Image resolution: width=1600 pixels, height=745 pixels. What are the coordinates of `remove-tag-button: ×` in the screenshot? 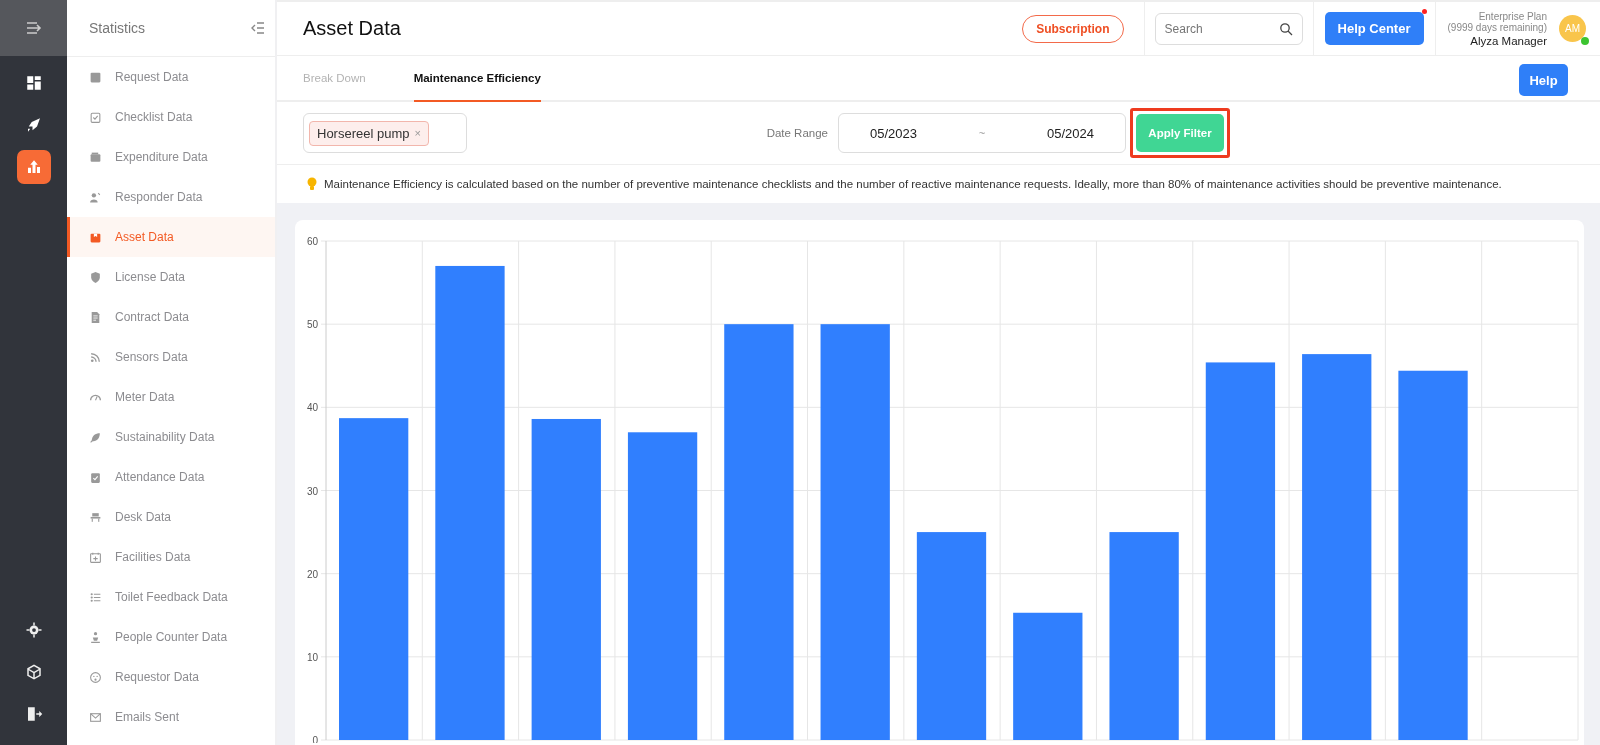 It's located at (417, 133).